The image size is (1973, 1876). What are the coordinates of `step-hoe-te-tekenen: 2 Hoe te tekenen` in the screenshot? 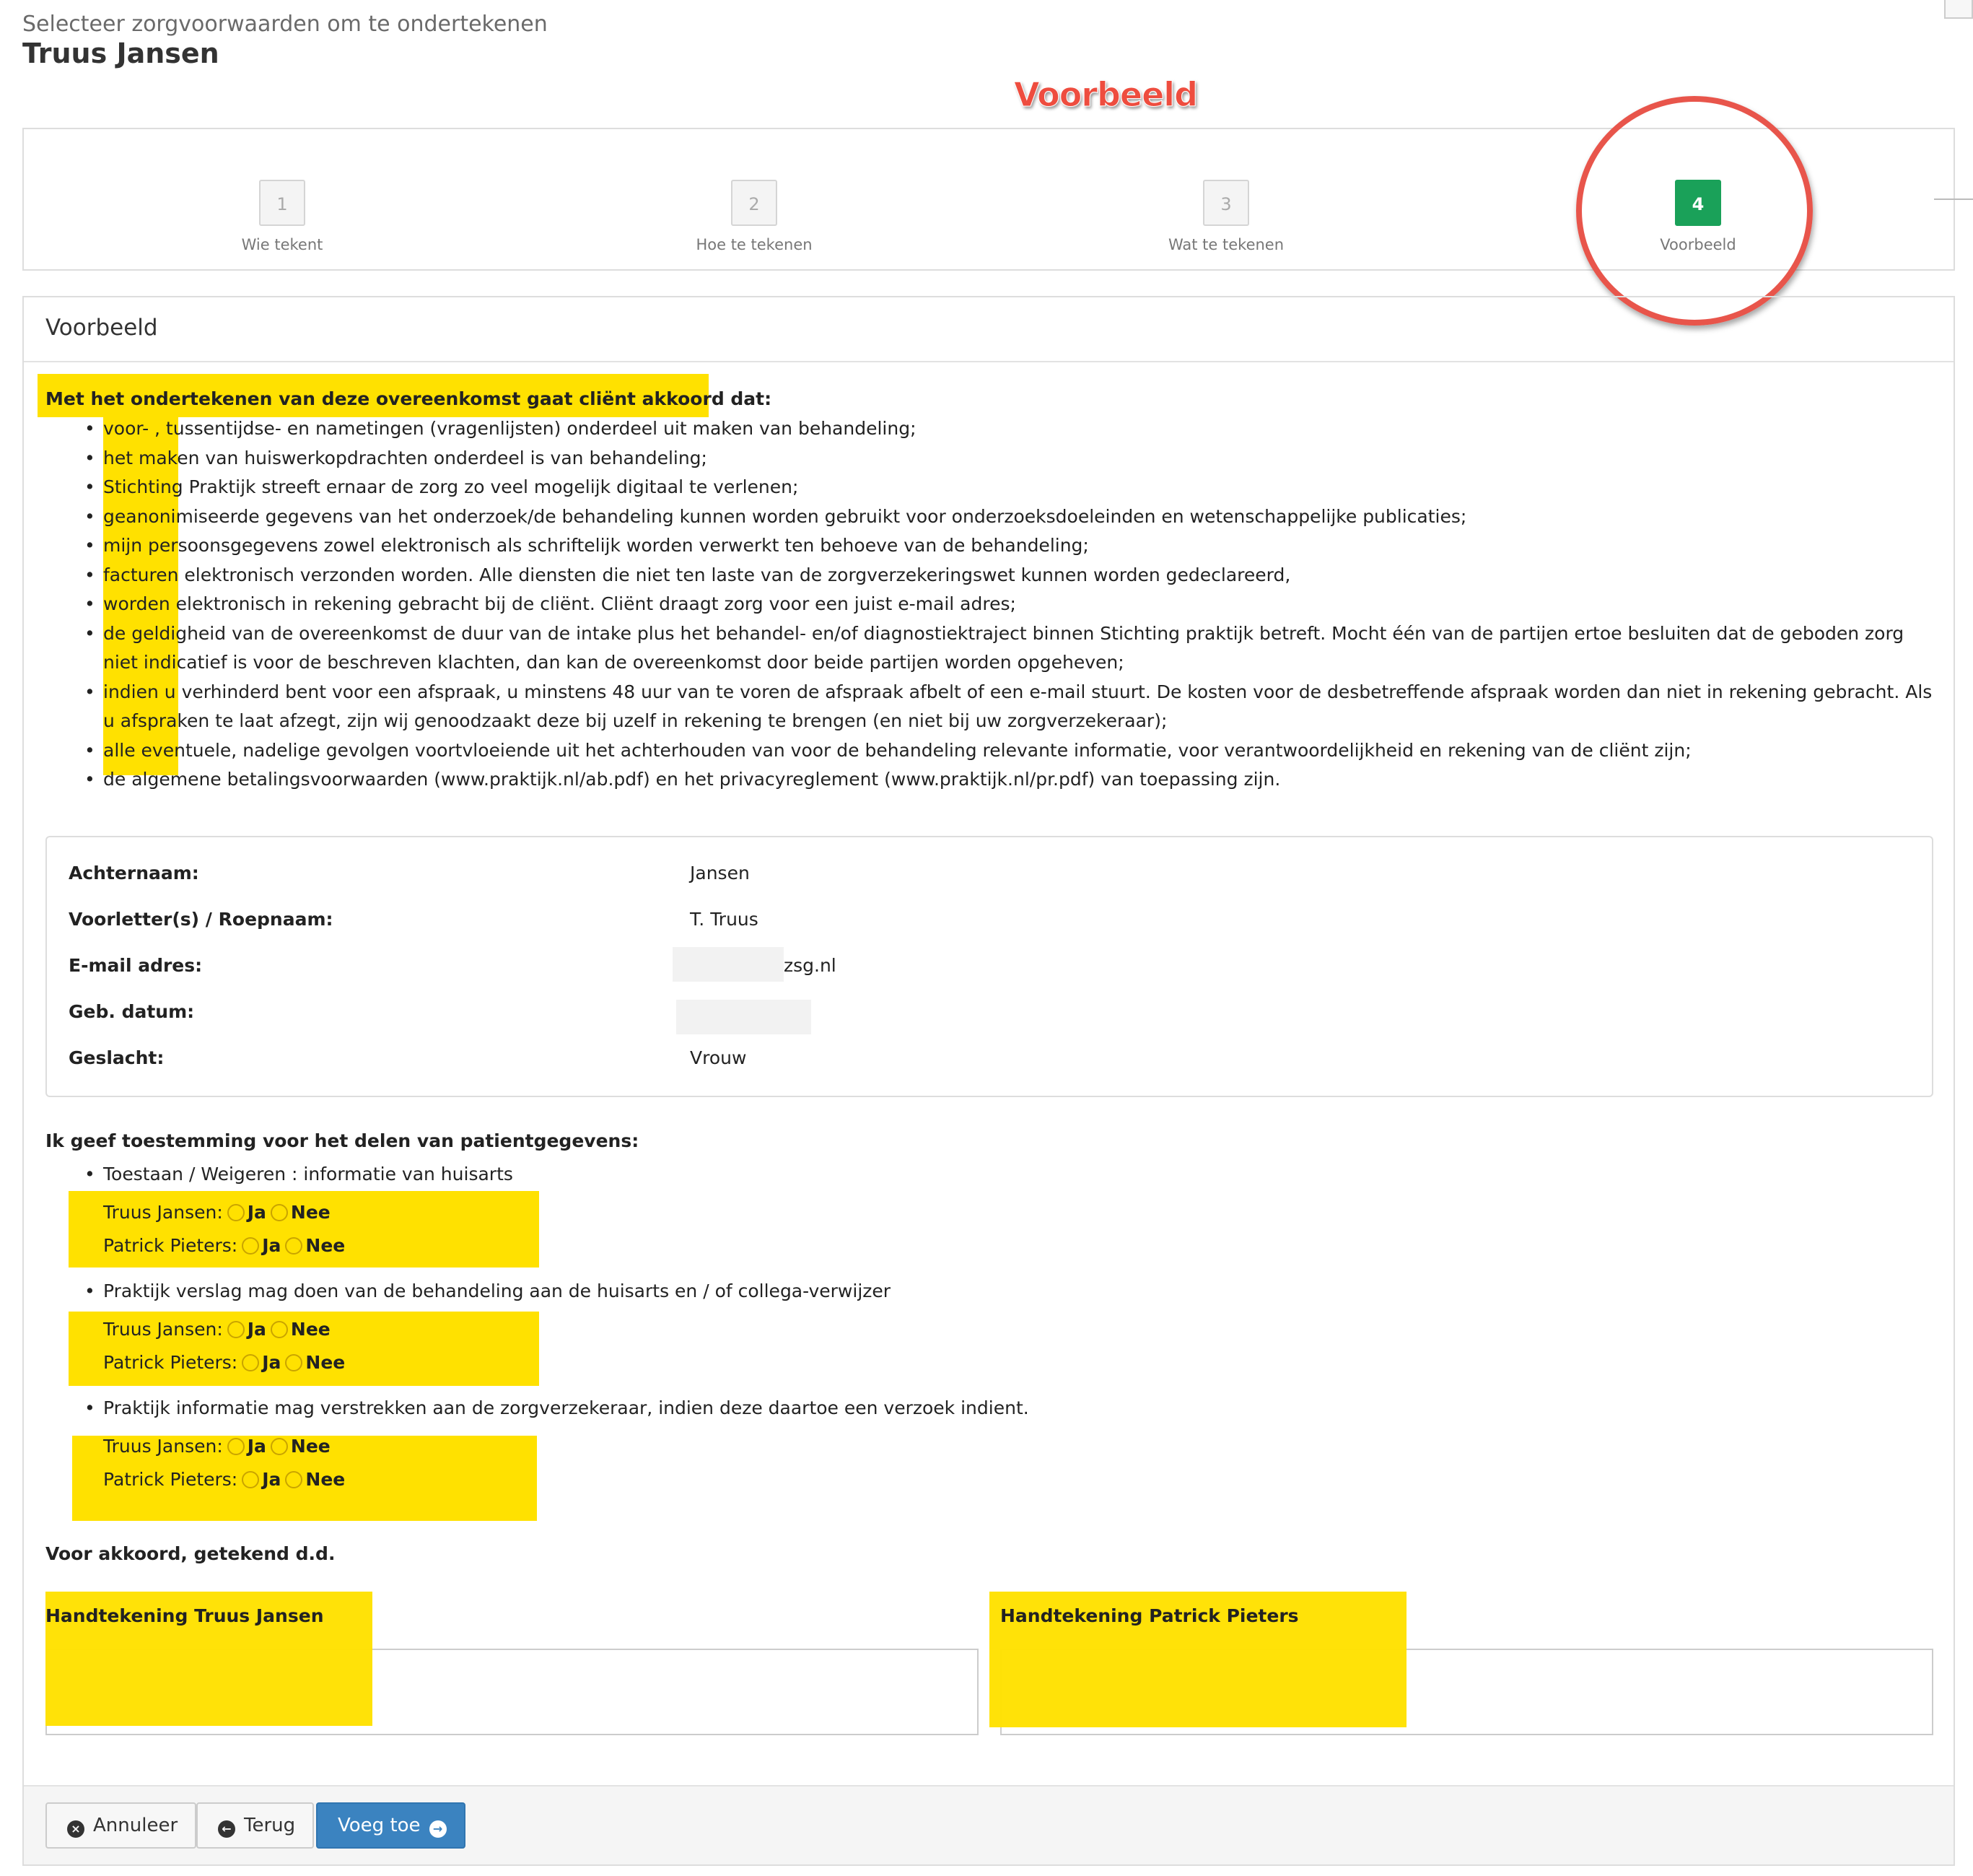 It's located at (754, 216).